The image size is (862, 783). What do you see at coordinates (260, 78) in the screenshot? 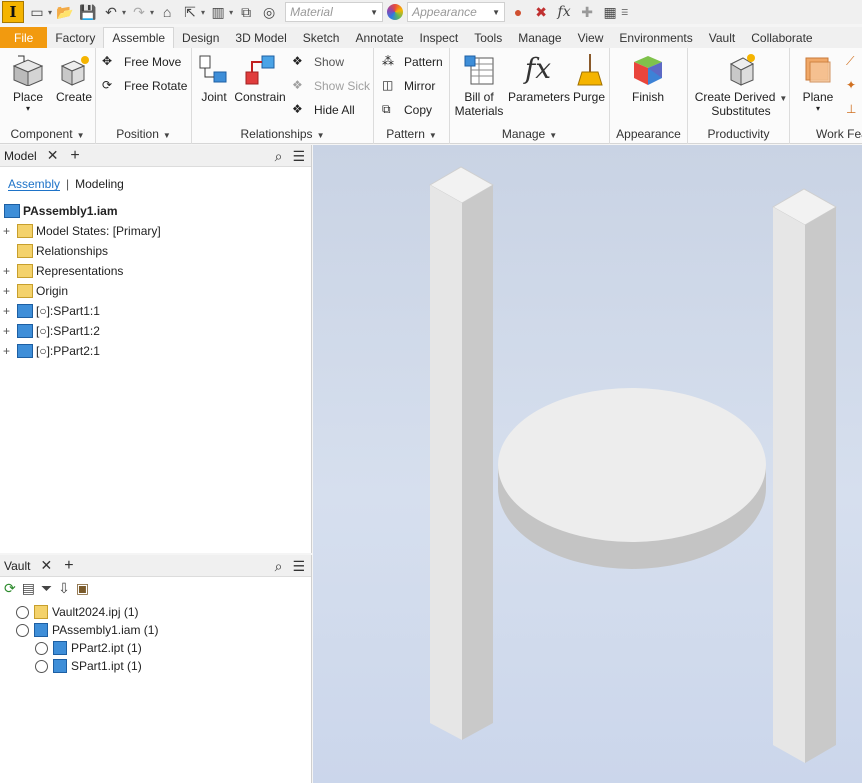
I see `constrain-button: Constrain` at bounding box center [260, 78].